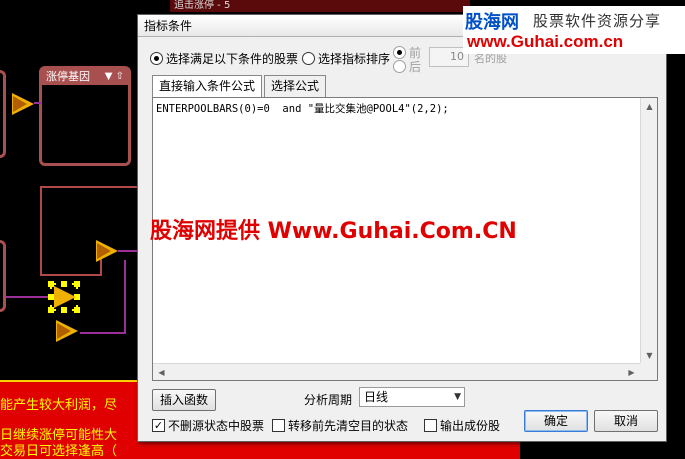 Image resolution: width=685 pixels, height=459 pixels. I want to click on ok-button: 确定, so click(556, 421).